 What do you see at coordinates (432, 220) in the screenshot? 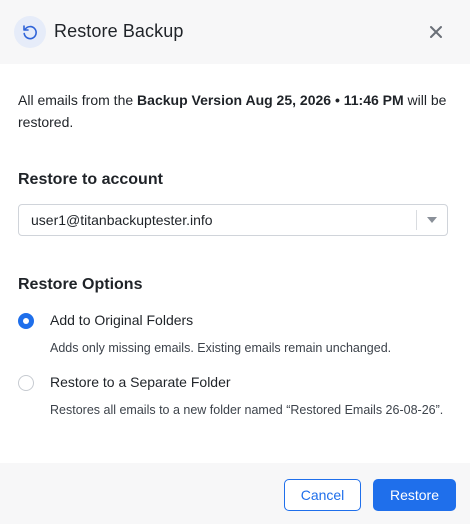
I see `chevron-down-icon` at bounding box center [432, 220].